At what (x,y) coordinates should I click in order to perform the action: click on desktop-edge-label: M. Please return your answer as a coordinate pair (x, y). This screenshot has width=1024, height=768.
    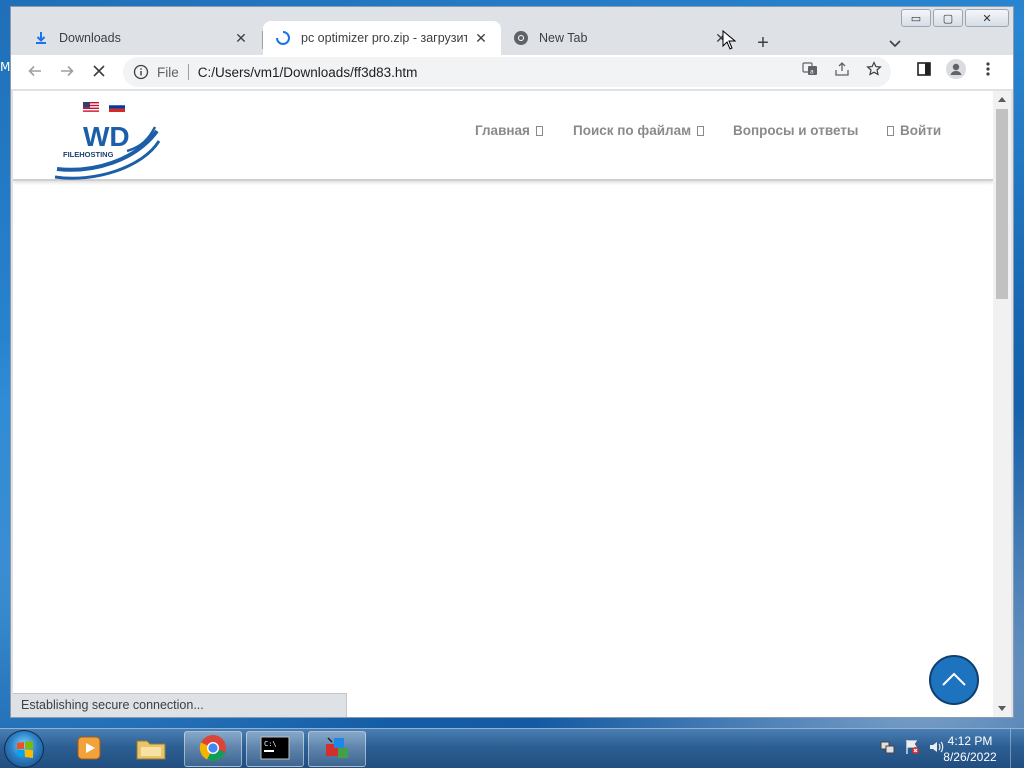
    Looking at the image, I should click on (5, 67).